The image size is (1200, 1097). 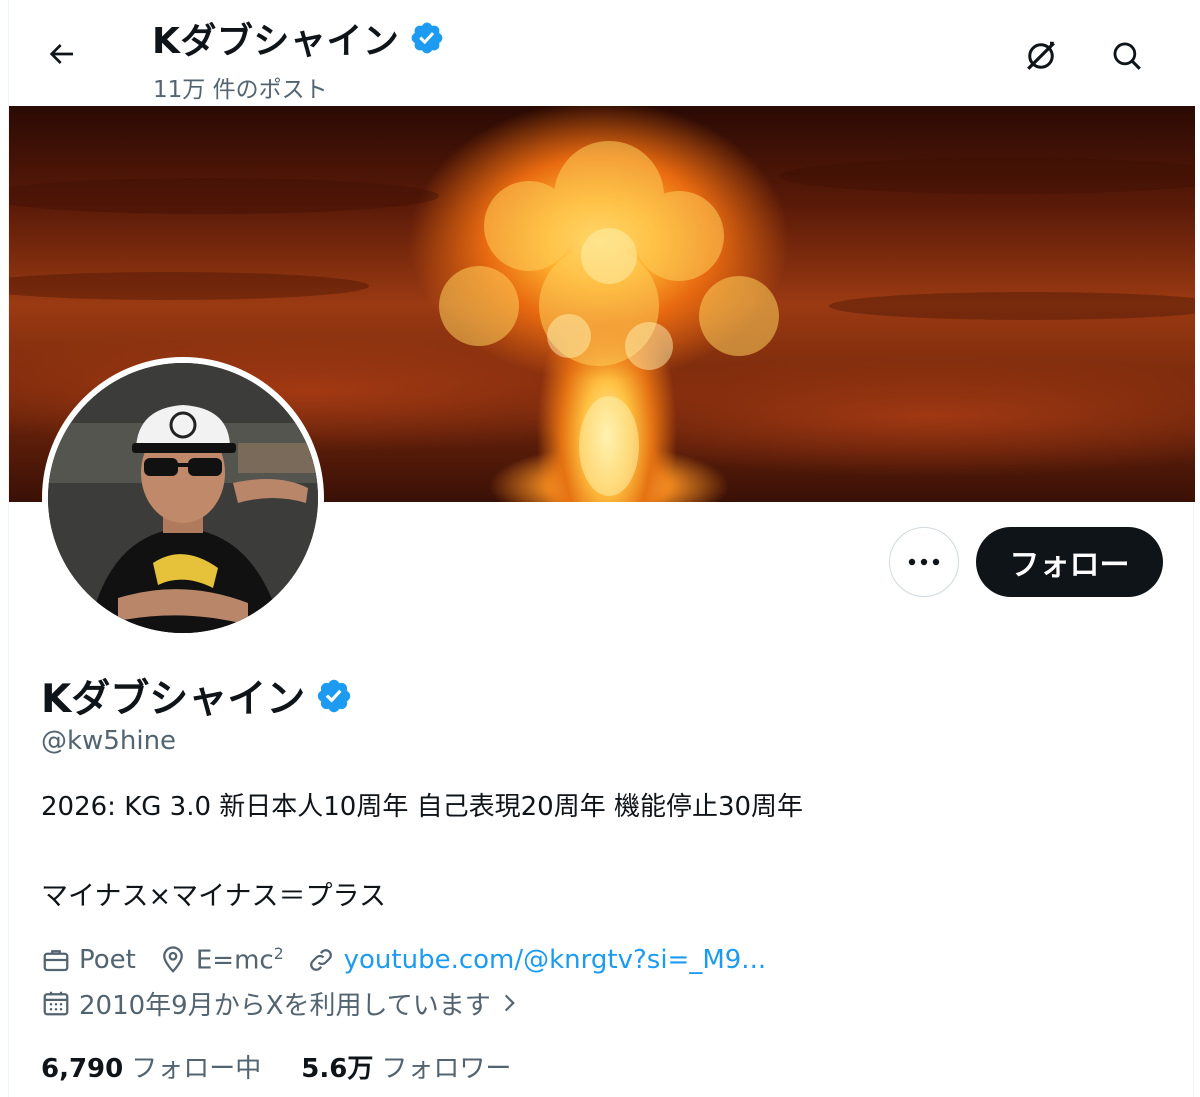 I want to click on briefcase-icon, so click(x=56, y=961).